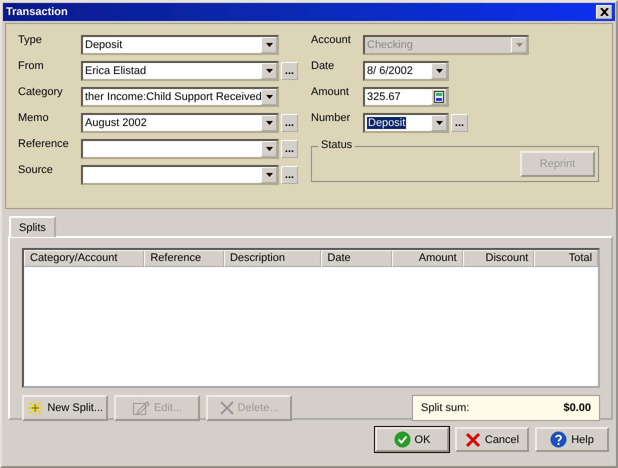 The height and width of the screenshot is (468, 618). Describe the element at coordinates (323, 65) in the screenshot. I see `field-label: Date` at that location.